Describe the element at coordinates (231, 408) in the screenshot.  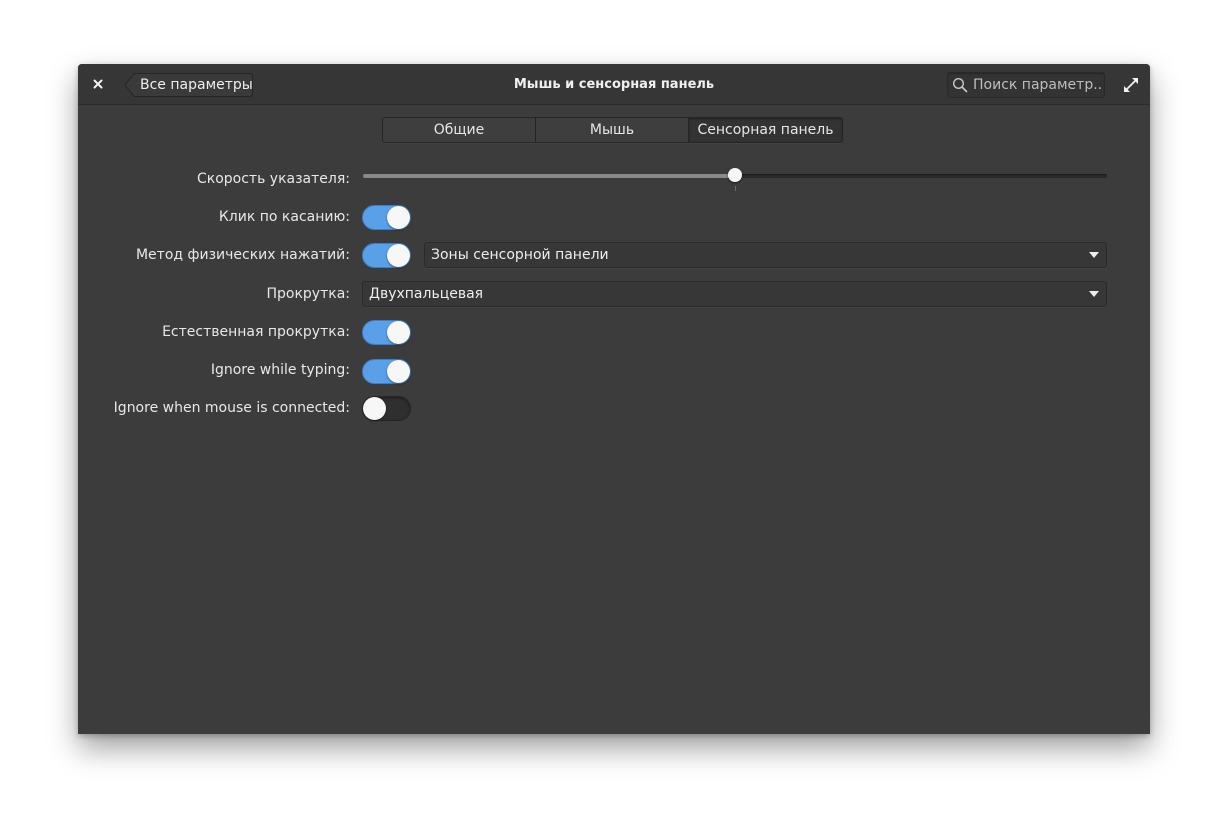
I see `ignore-with-mouse-label: Ignore when mouse is connected:` at that location.